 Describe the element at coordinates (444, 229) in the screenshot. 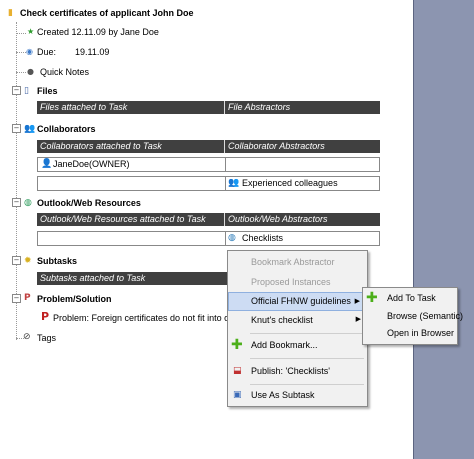

I see `side-panel` at that location.